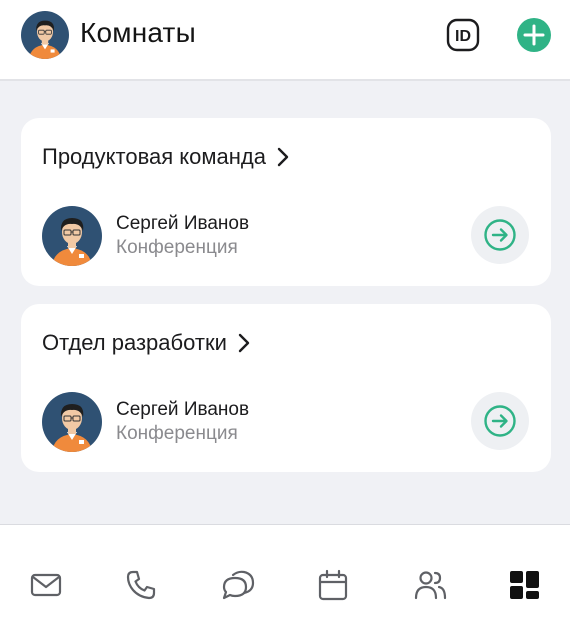  I want to click on tab-rooms, so click(525, 585).